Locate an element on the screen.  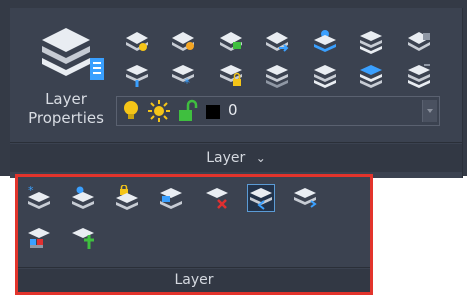
flyout-title: Layer is located at coordinates (194, 280).